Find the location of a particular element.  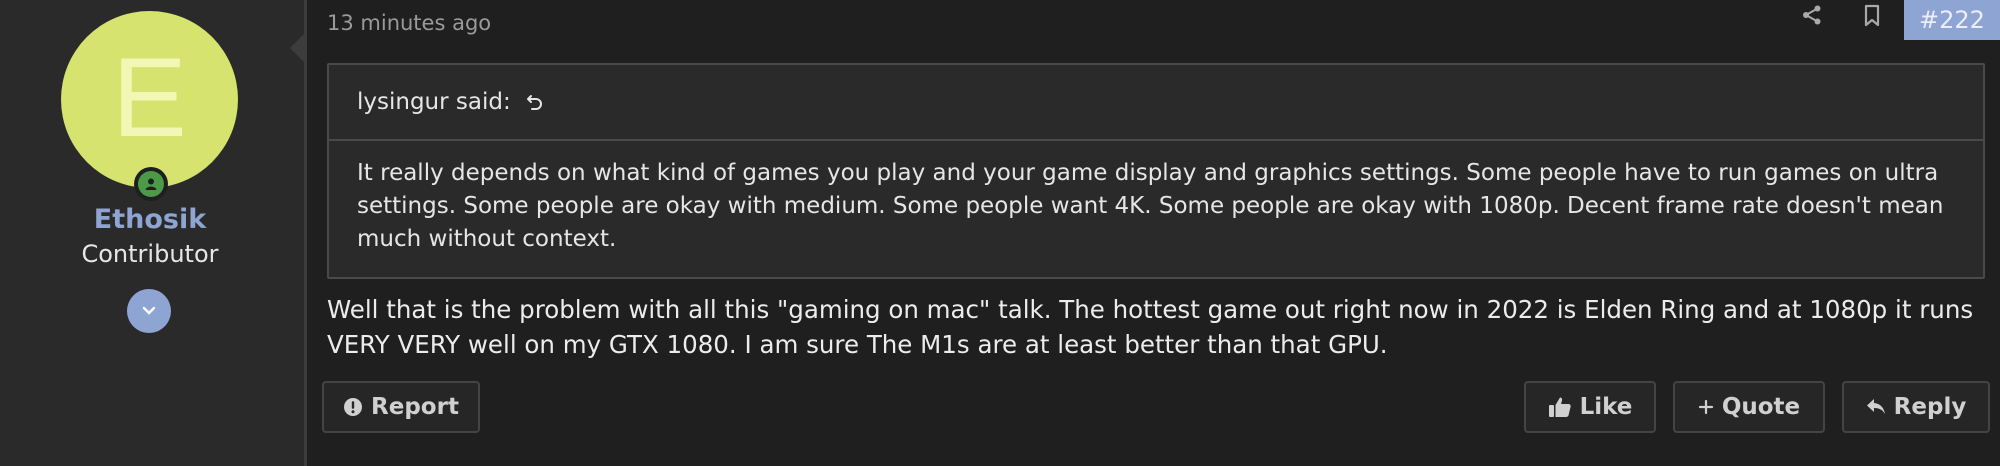

online-status-icon is located at coordinates (151, 184).